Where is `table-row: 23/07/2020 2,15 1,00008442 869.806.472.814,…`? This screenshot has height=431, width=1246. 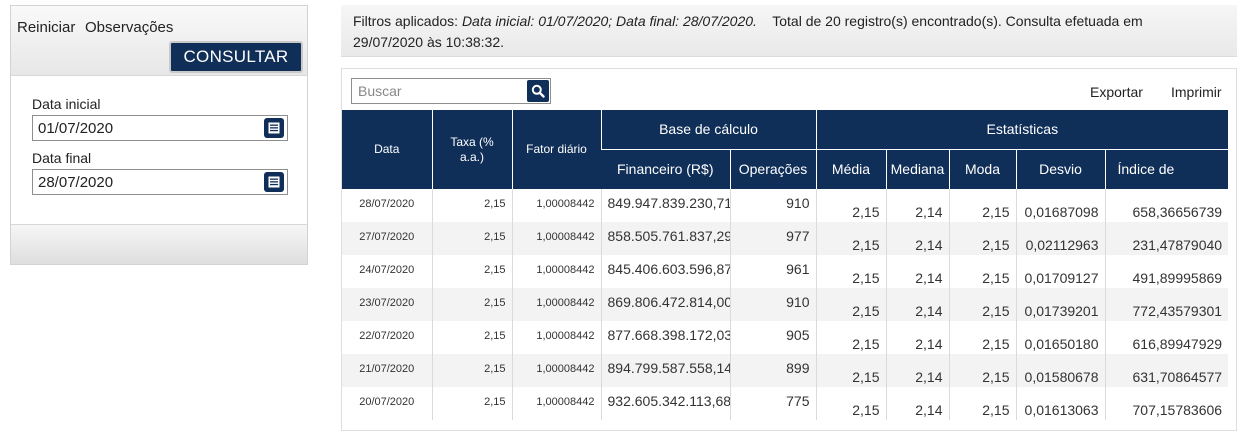
table-row: 23/07/2020 2,15 1,00008442 869.806.472.814,… is located at coordinates (785, 304).